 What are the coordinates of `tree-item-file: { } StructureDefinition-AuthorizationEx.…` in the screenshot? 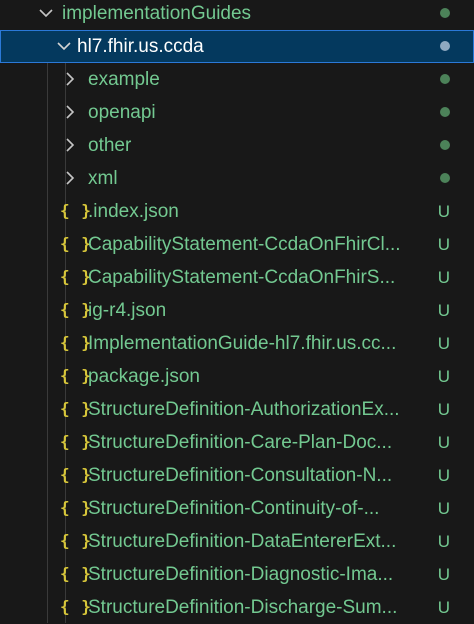 It's located at (237, 409).